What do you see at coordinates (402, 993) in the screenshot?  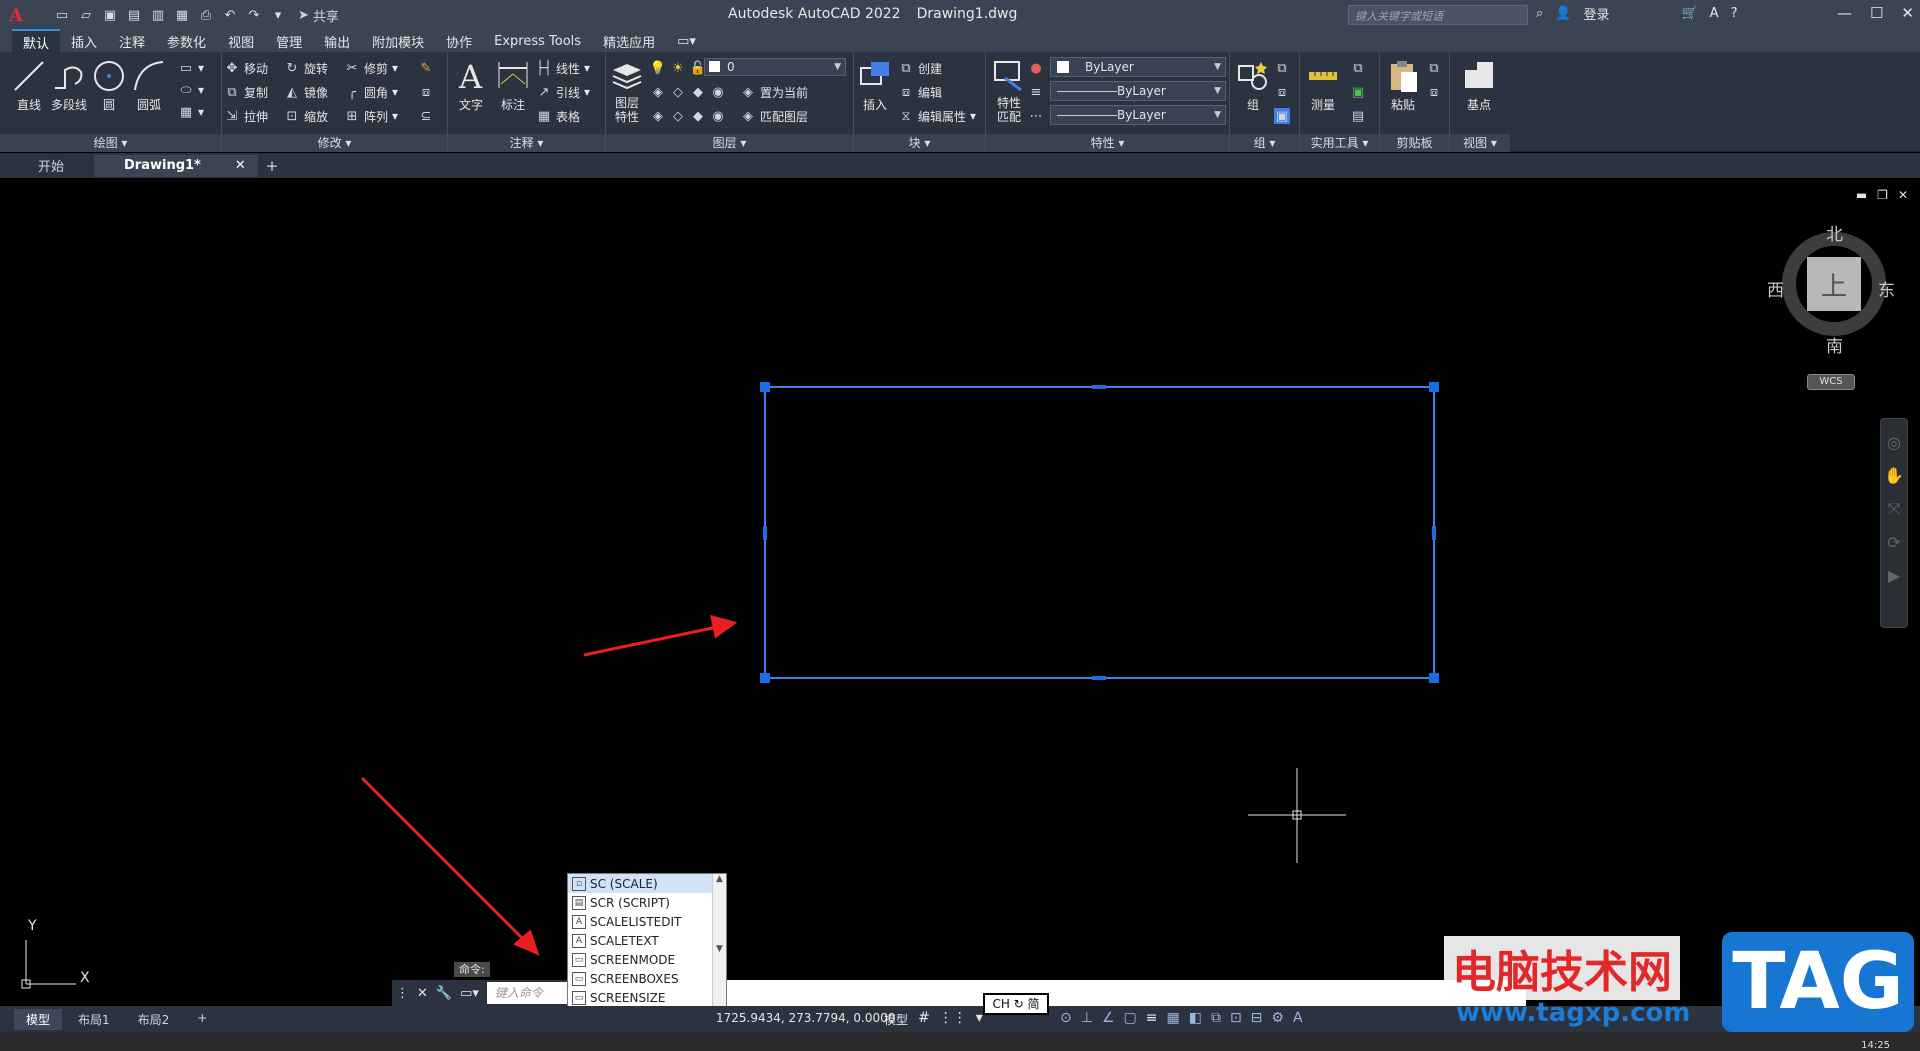 I see `drag-handle-icon: ⋮` at bounding box center [402, 993].